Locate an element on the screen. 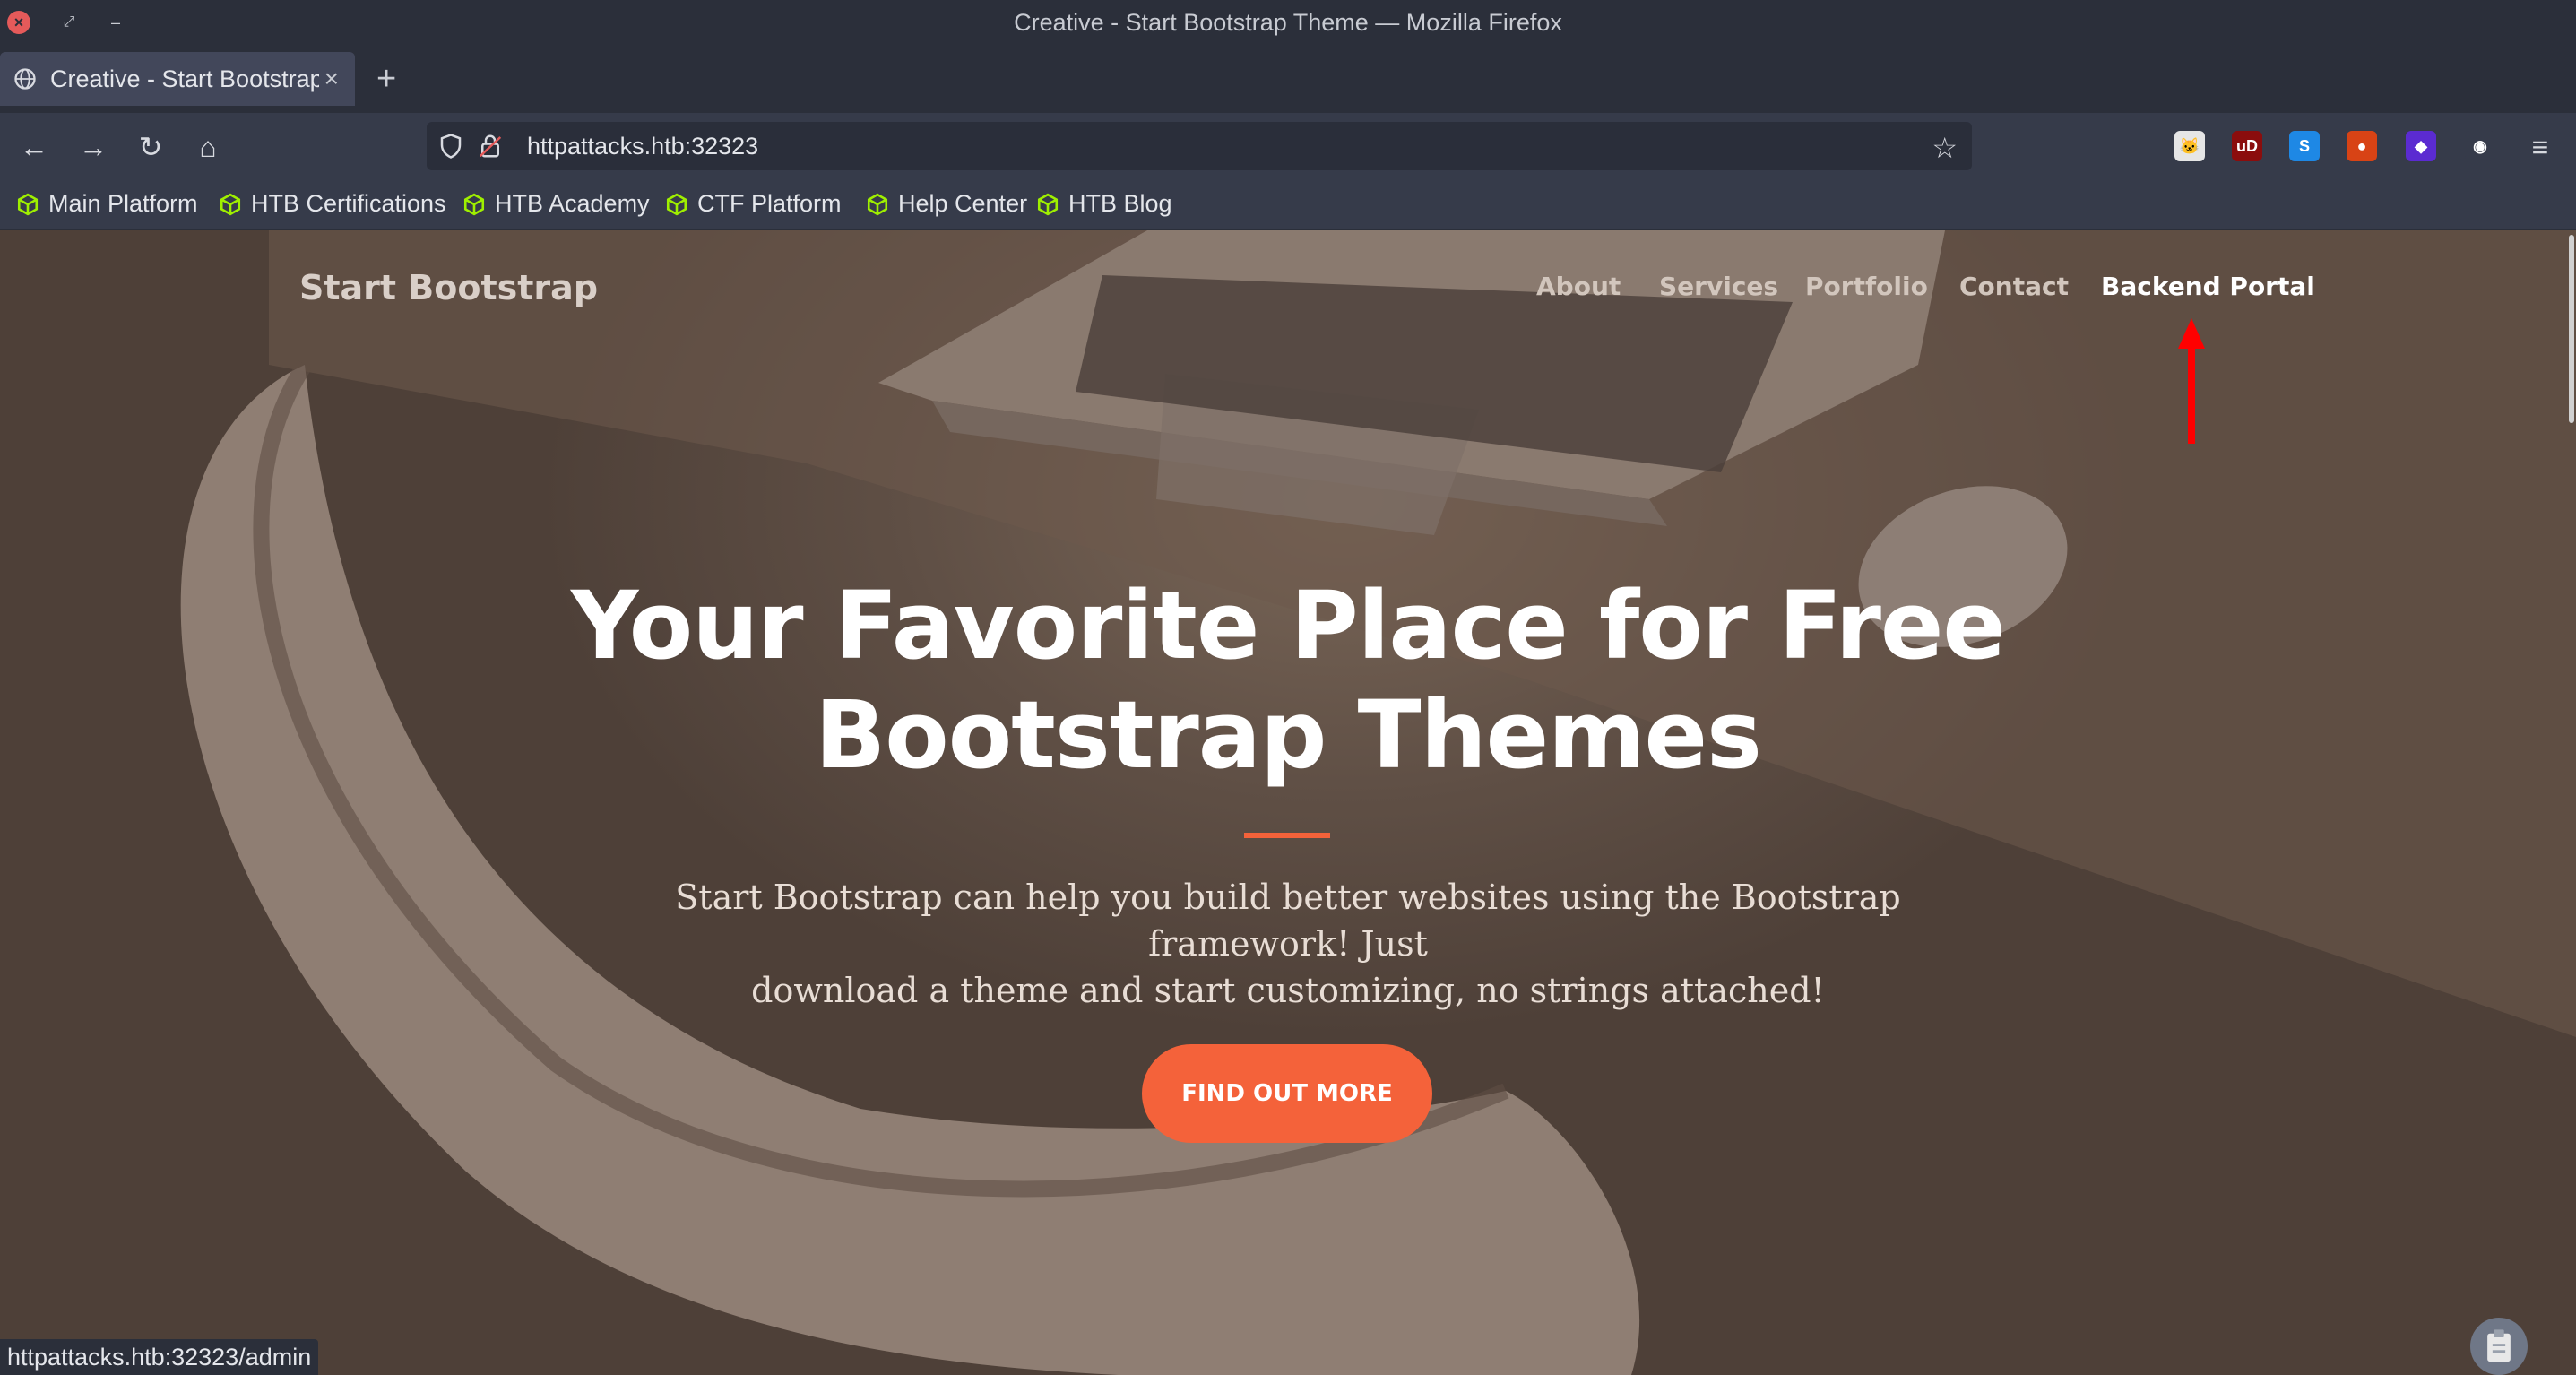  hero-title-line-2: Bootstrap Themes is located at coordinates (1288, 735).